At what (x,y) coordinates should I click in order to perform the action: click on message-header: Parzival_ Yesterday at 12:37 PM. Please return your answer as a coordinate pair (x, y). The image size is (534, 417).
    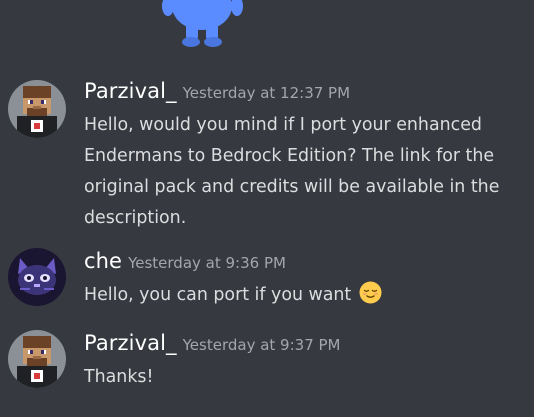
    Looking at the image, I should click on (217, 92).